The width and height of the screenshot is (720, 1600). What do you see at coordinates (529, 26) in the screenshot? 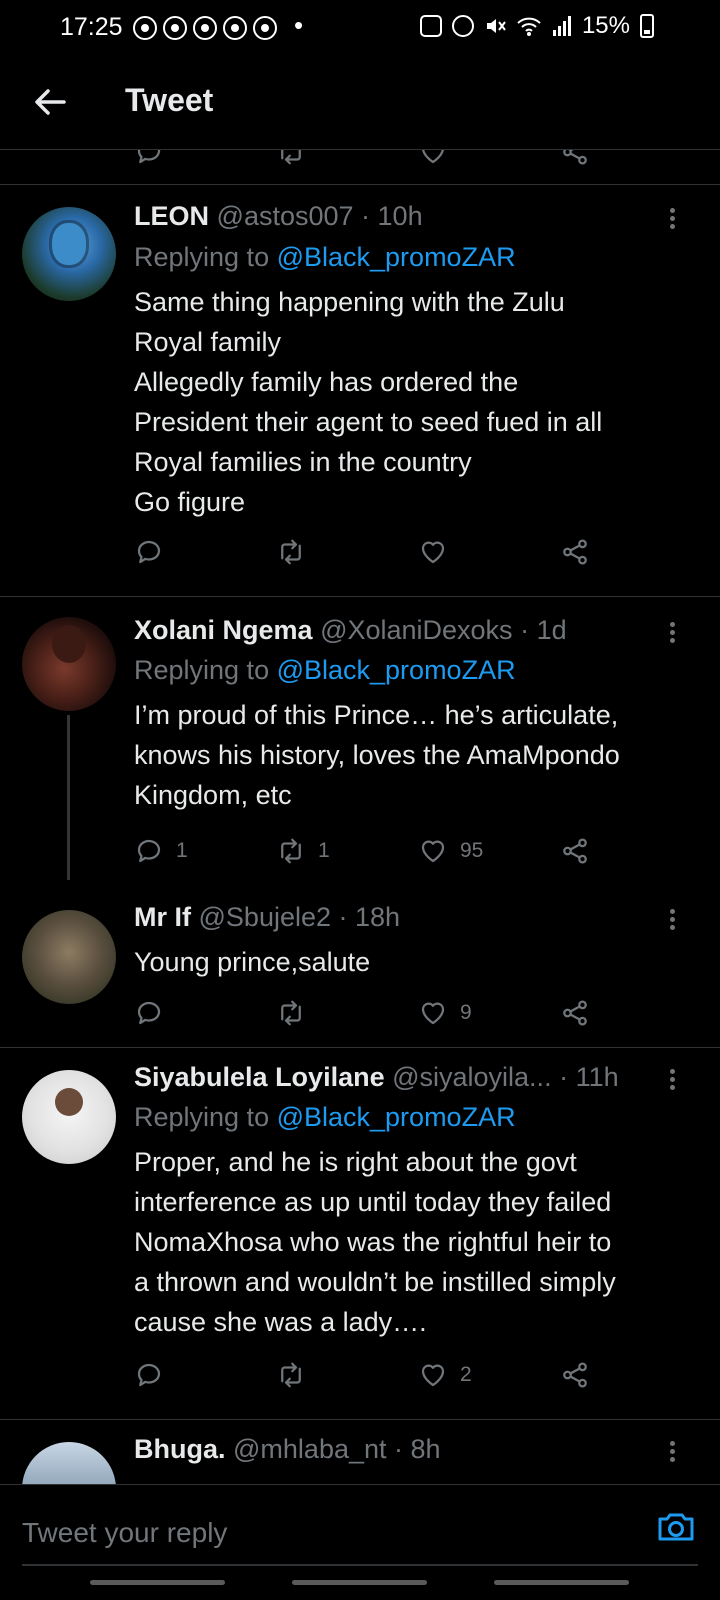
I see `wifi-icon` at bounding box center [529, 26].